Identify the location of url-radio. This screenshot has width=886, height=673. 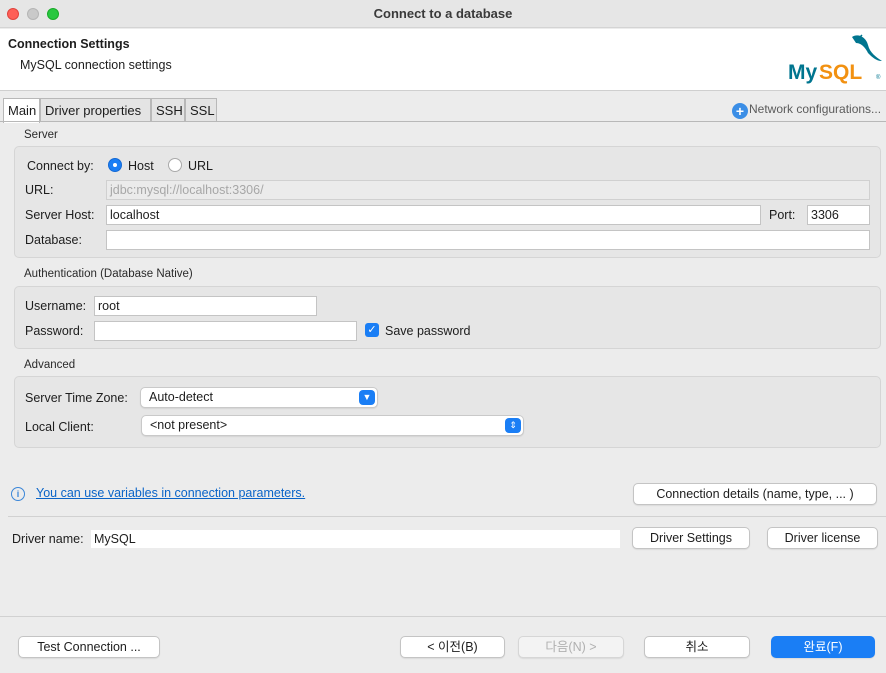
(175, 165).